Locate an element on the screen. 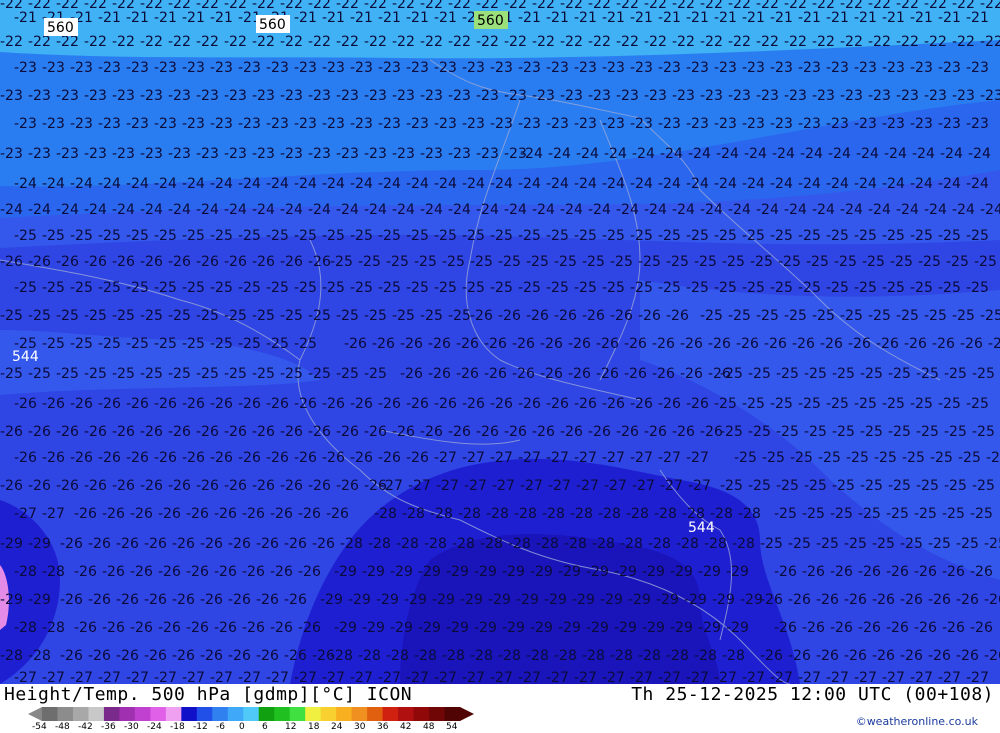 This screenshot has width=1000, height=733. site-credit: ©weatheronline.co.uk is located at coordinates (917, 721).